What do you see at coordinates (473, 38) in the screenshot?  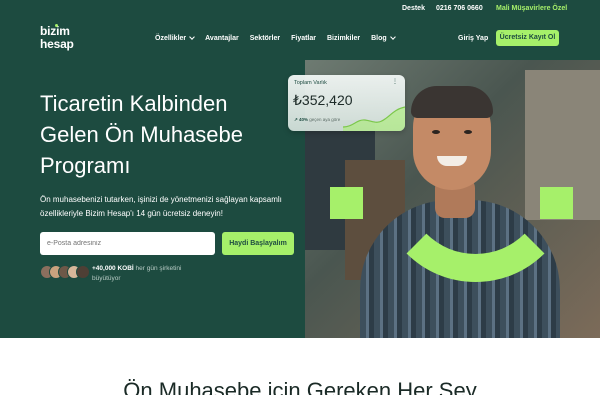 I see `login-link: Giriş Yap` at bounding box center [473, 38].